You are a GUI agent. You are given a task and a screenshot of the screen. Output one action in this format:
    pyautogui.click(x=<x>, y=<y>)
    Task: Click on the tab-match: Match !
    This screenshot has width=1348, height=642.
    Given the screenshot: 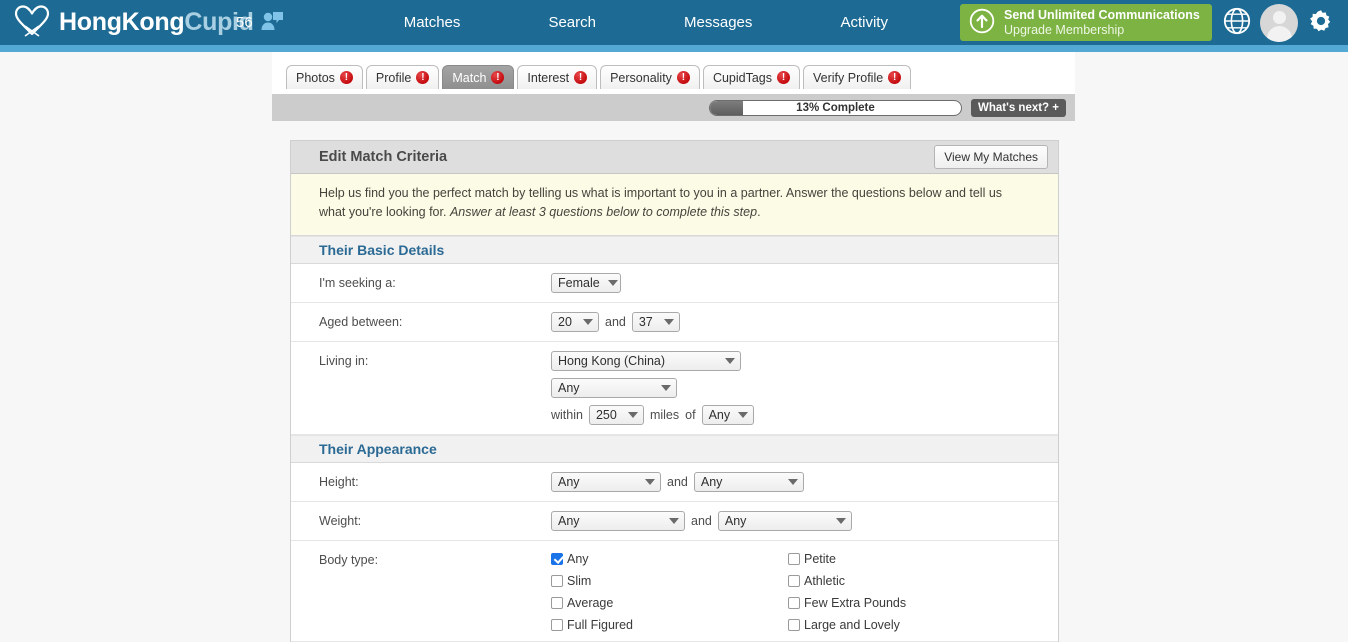 What is the action you would take?
    pyautogui.click(x=478, y=77)
    